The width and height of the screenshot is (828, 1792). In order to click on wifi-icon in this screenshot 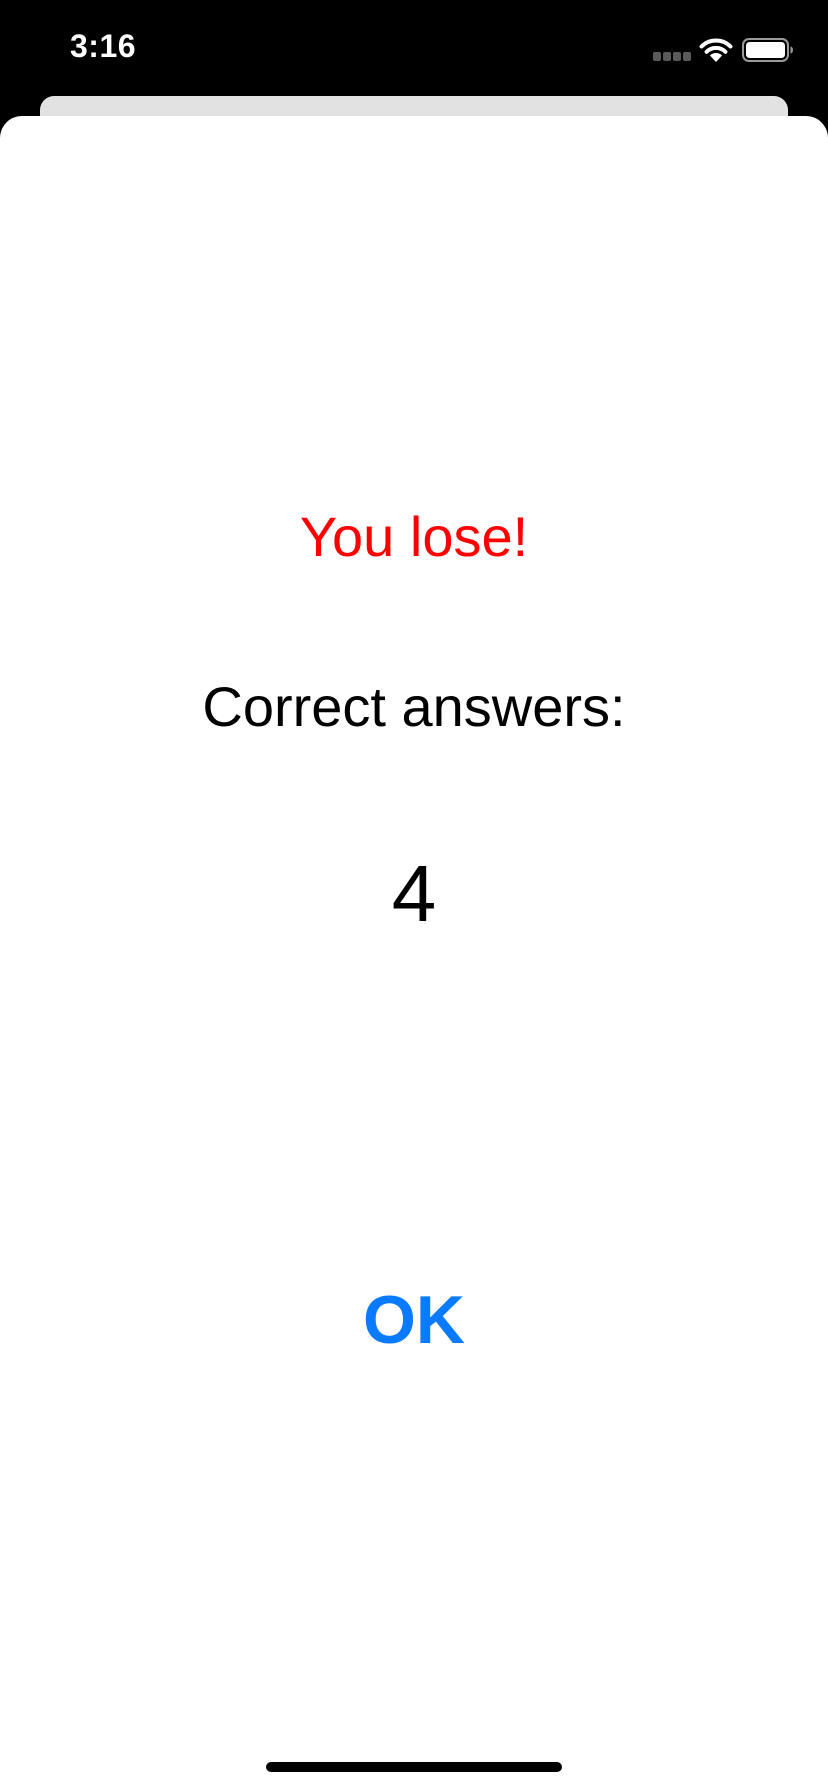, I will do `click(716, 50)`.